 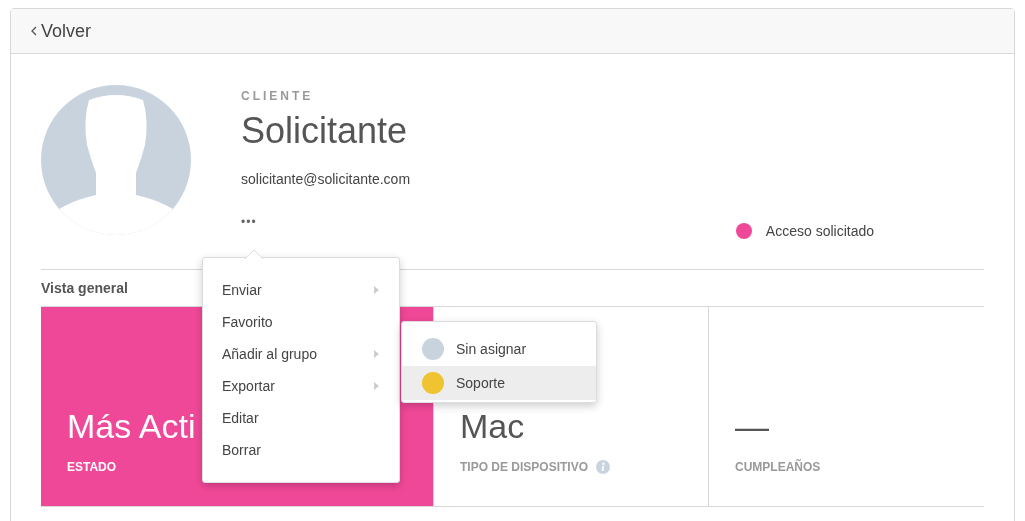 What do you see at coordinates (326, 179) in the screenshot?
I see `email-text: solicitante@solicitante.com` at bounding box center [326, 179].